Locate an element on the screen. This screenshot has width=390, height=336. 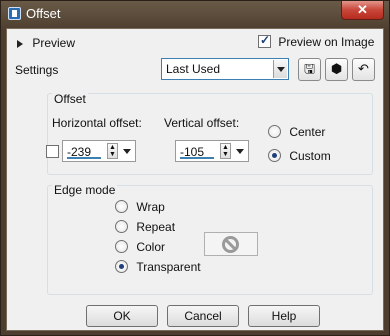
settings-selected-value: Last Used is located at coordinates (193, 69).